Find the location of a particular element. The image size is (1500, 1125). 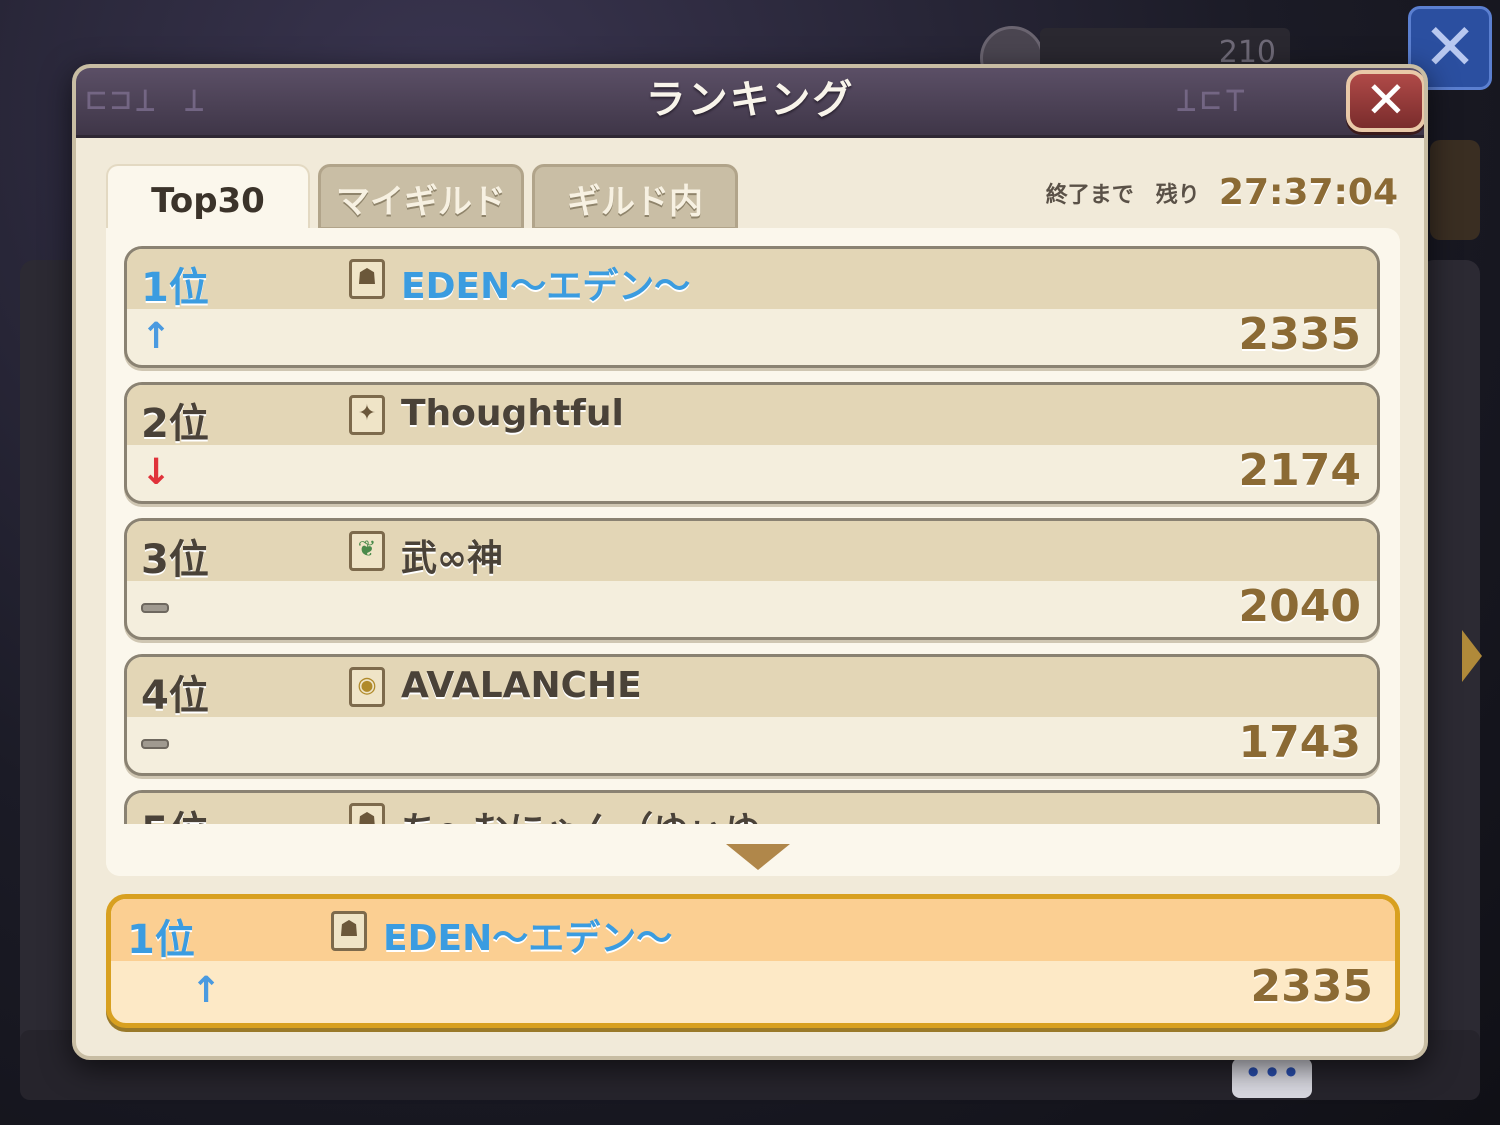

tab-top30: Top30 is located at coordinates (208, 197).